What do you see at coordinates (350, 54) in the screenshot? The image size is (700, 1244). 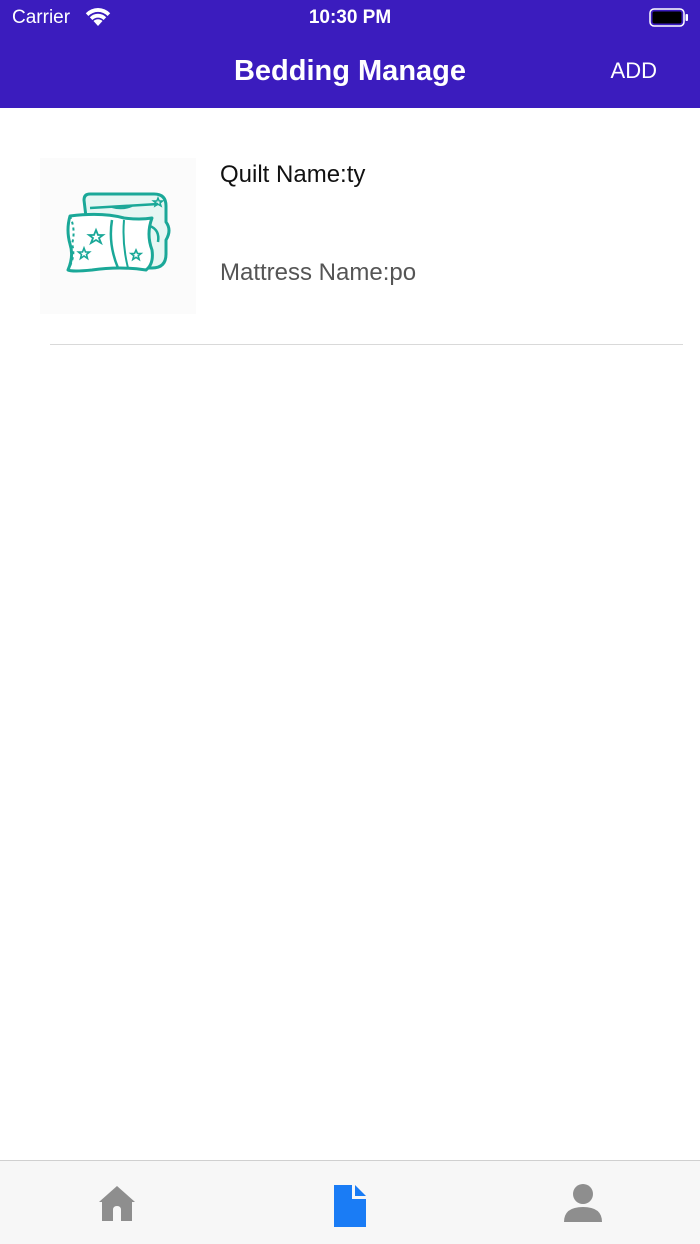 I see `header: Carrier 10:30 PM Bedding Manage ADD` at bounding box center [350, 54].